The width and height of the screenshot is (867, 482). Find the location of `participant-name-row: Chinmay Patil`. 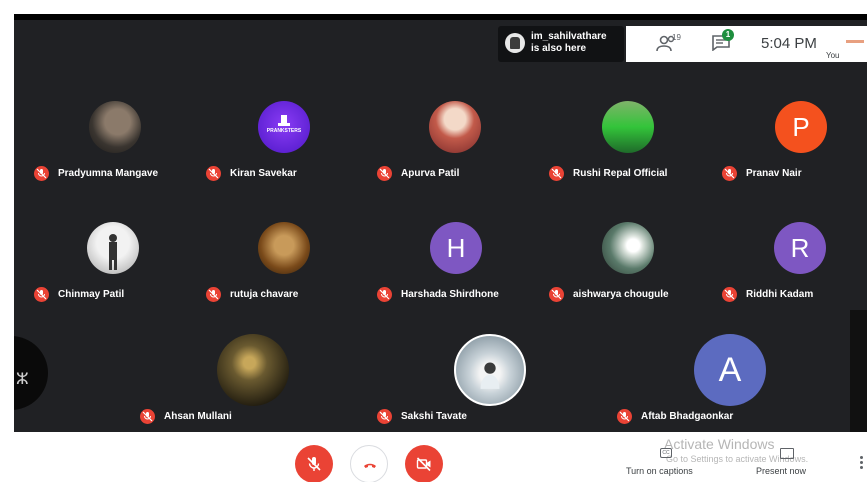

participant-name-row: Chinmay Patil is located at coordinates (79, 294).